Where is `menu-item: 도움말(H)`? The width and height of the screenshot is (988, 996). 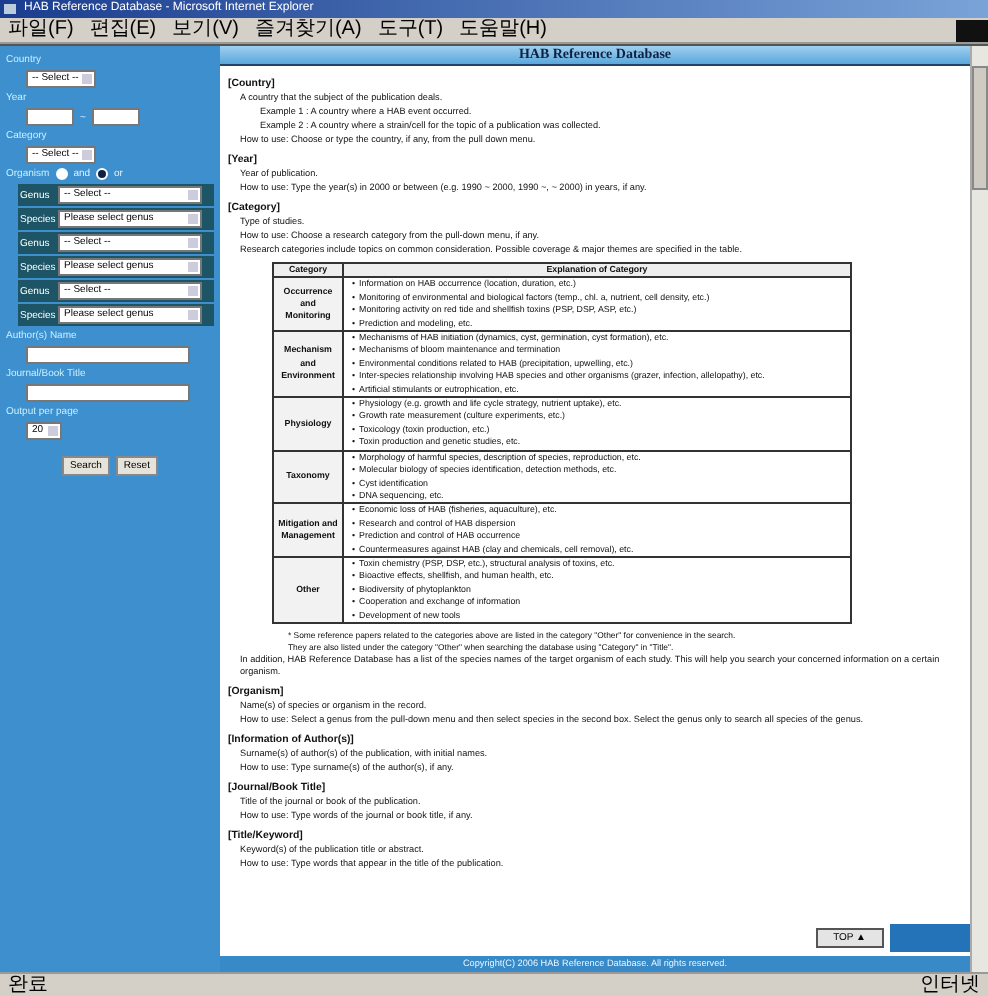 menu-item: 도움말(H) is located at coordinates (503, 30).